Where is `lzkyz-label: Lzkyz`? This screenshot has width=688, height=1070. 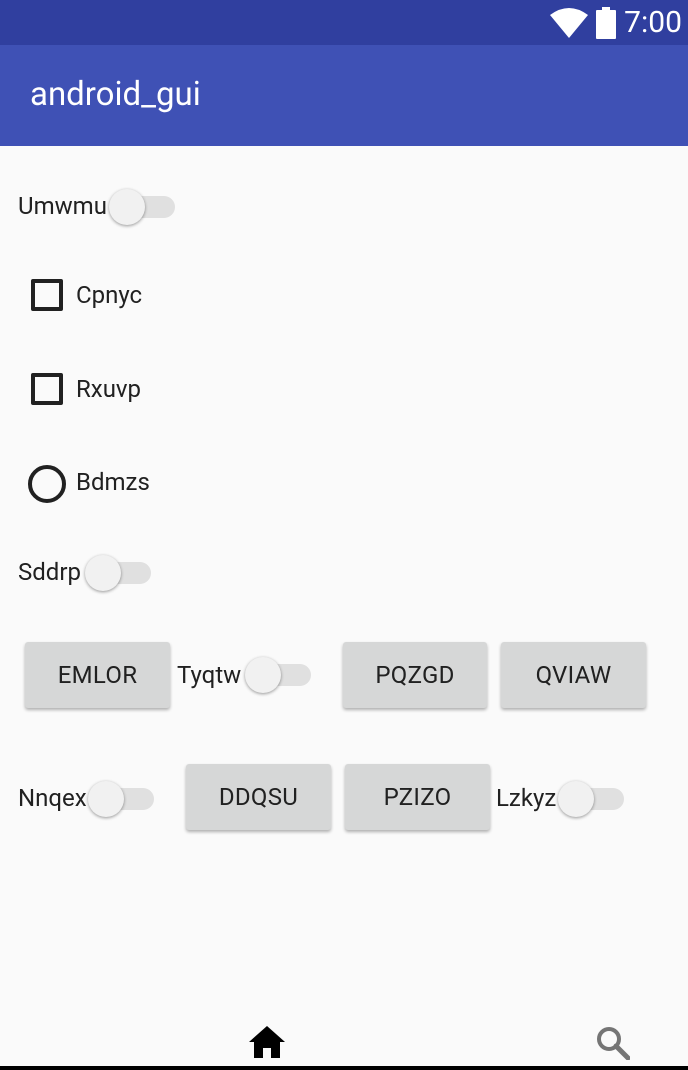
lzkyz-label: Lzkyz is located at coordinates (526, 798).